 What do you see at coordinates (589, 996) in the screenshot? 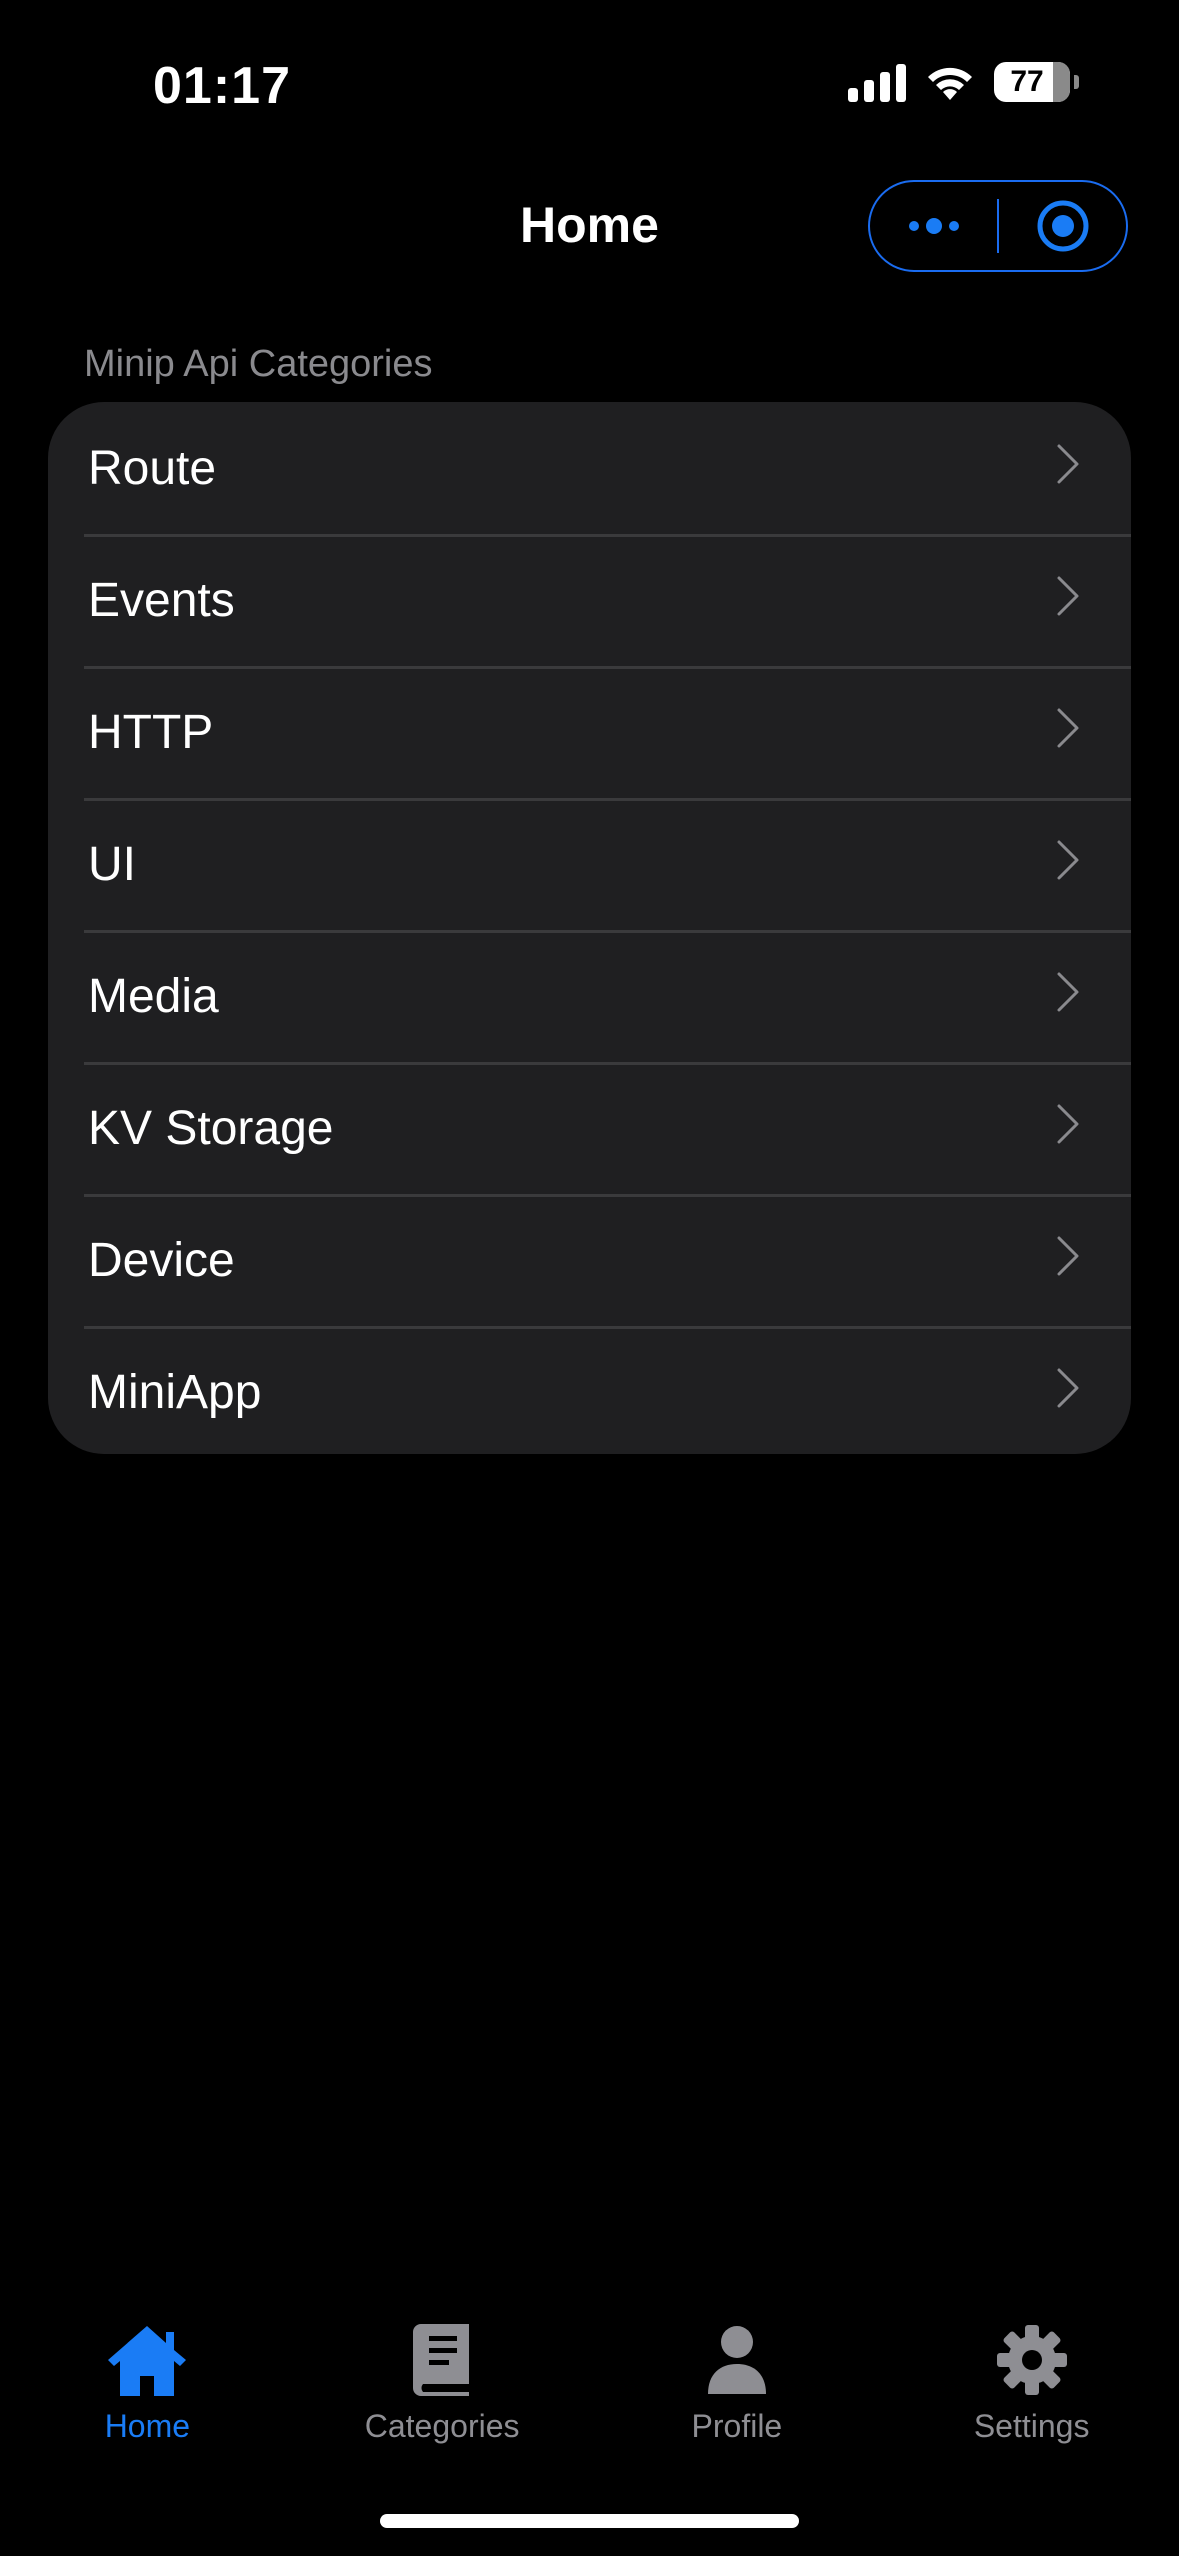
I see `list-item-media: Media` at bounding box center [589, 996].